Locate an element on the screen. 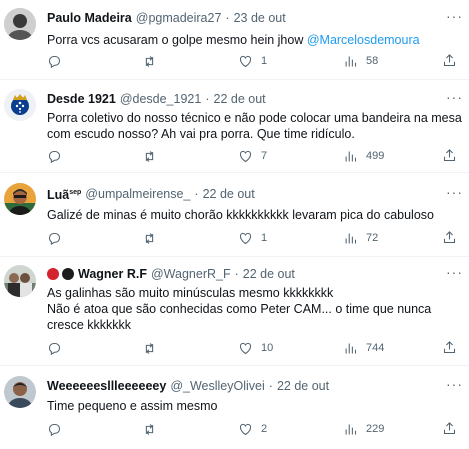  views-count: 744 is located at coordinates (375, 348).